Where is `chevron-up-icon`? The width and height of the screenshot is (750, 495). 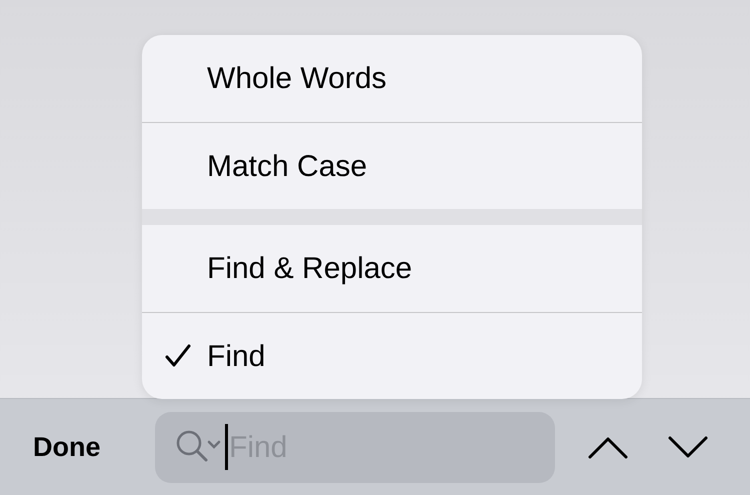 chevron-up-icon is located at coordinates (608, 447).